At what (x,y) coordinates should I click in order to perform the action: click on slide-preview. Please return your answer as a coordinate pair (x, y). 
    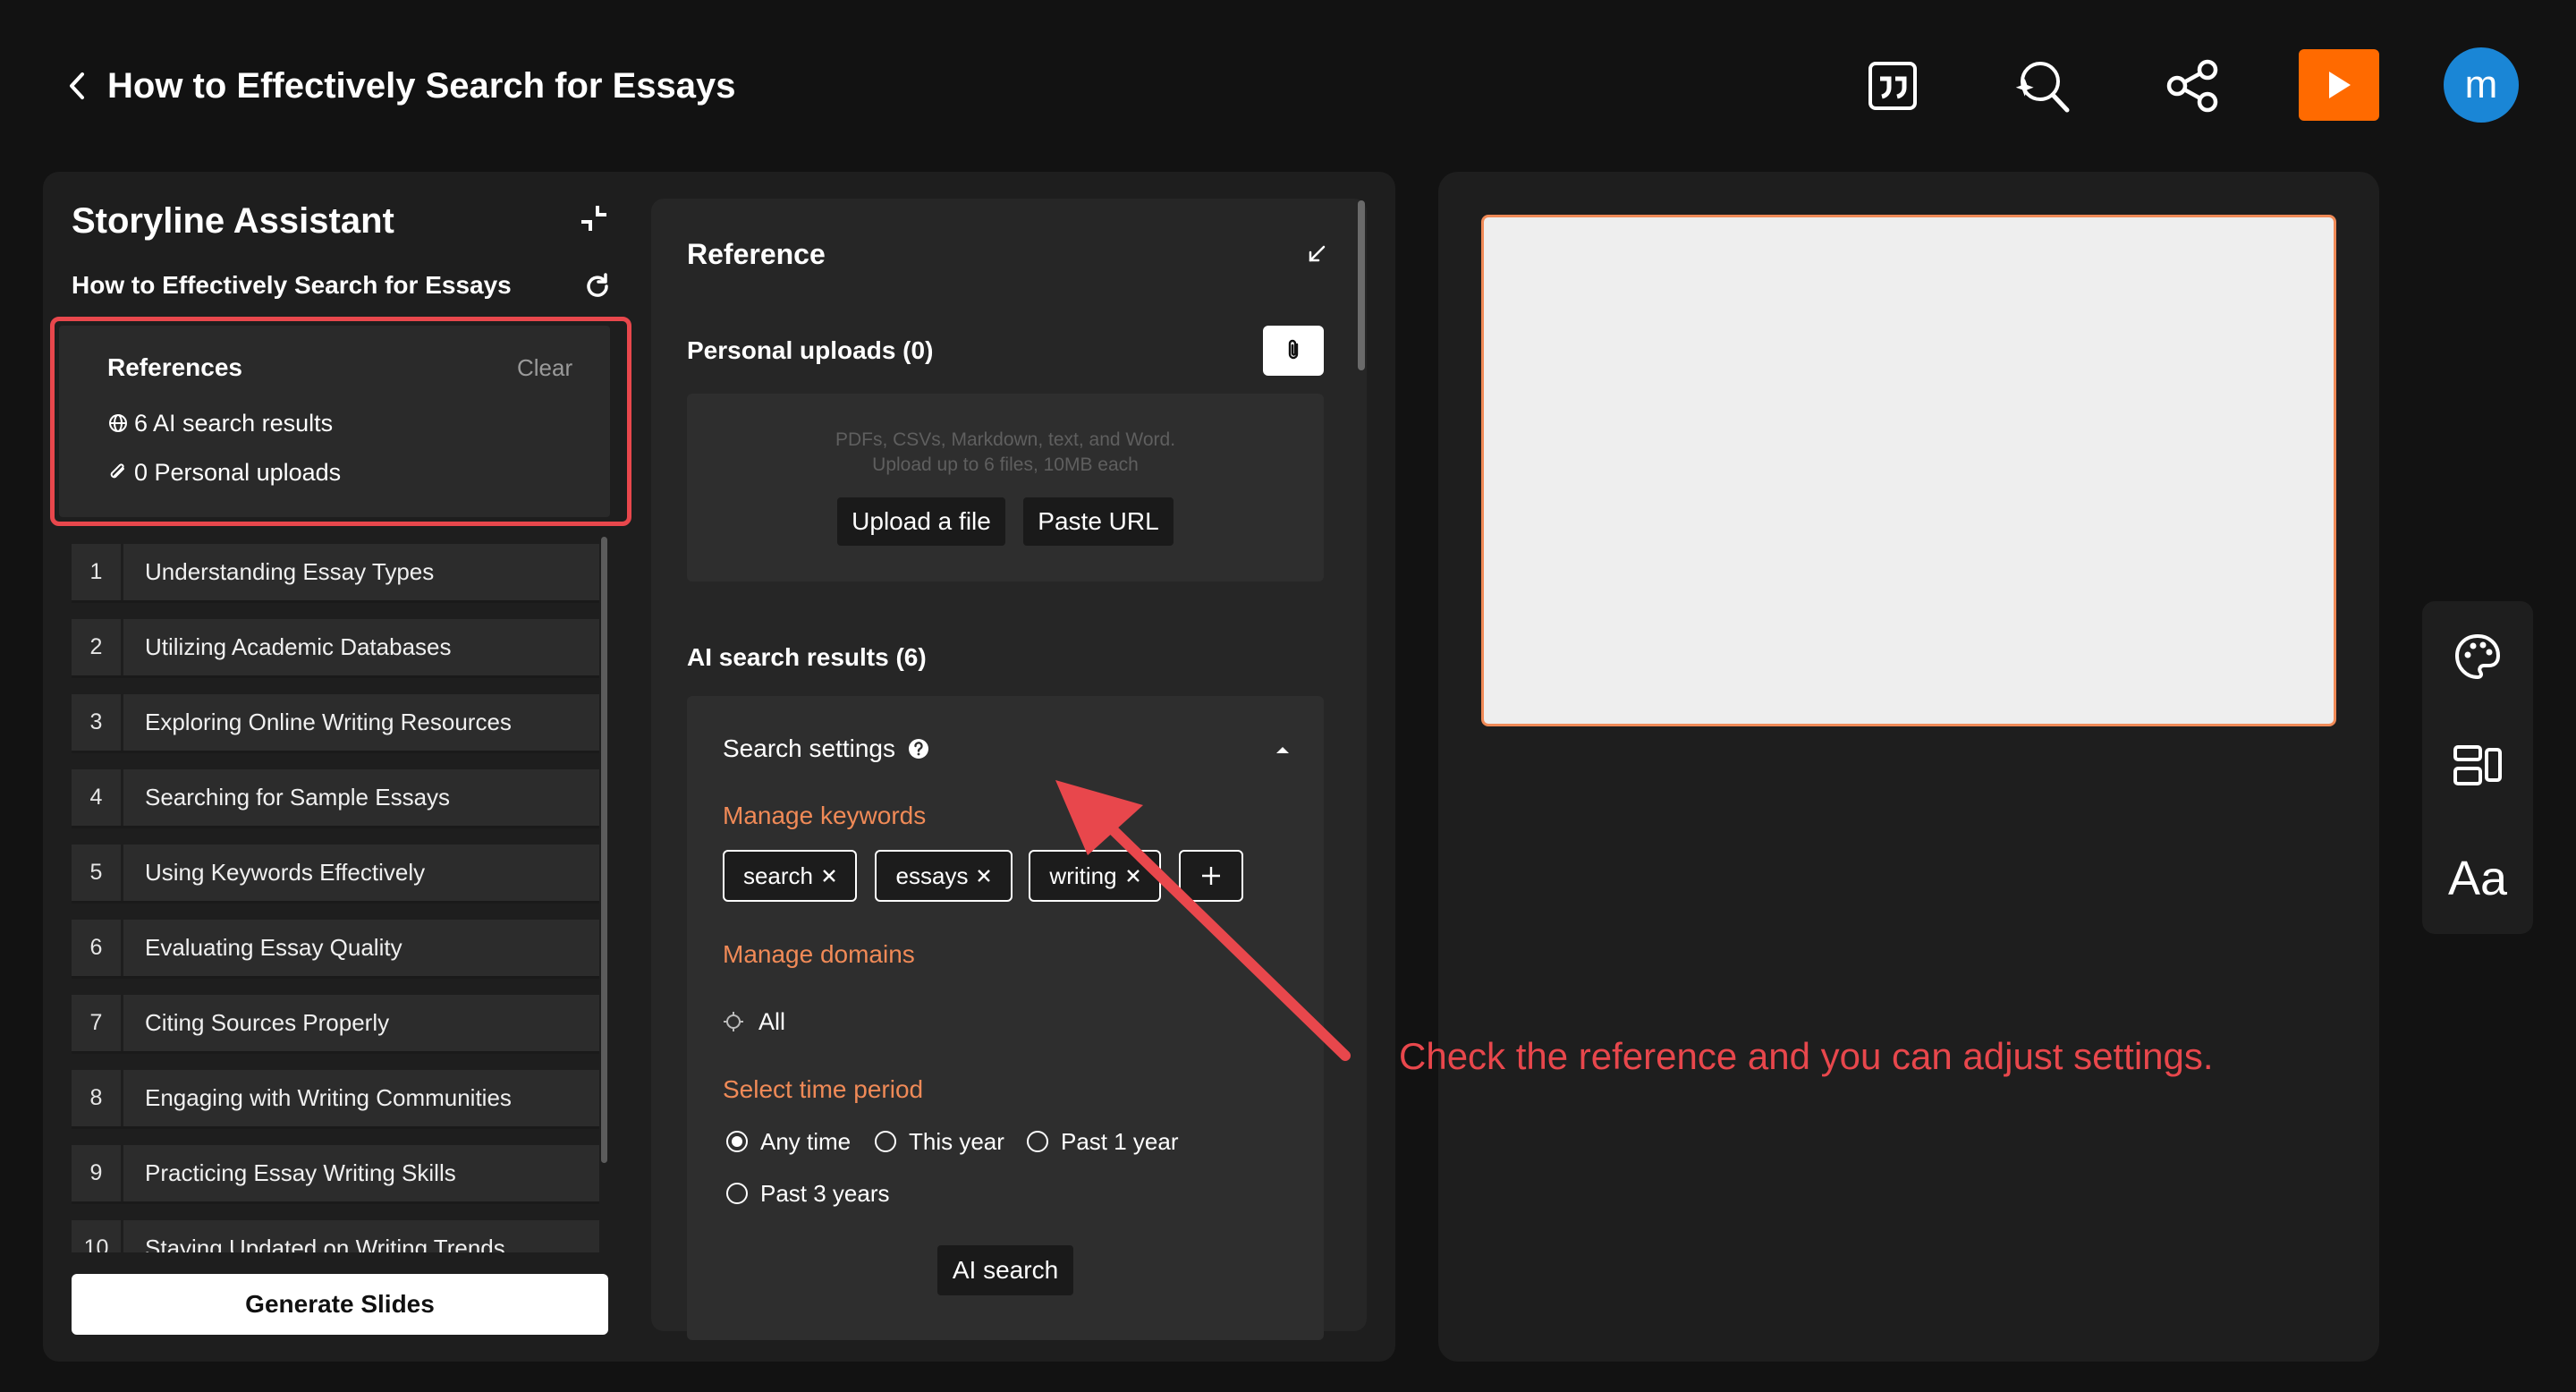
    Looking at the image, I should click on (1908, 470).